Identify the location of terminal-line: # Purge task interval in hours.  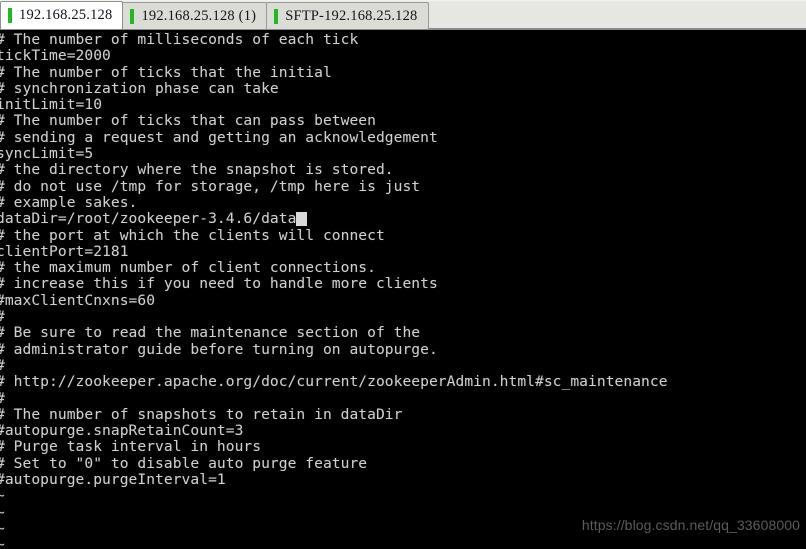
(131, 447).